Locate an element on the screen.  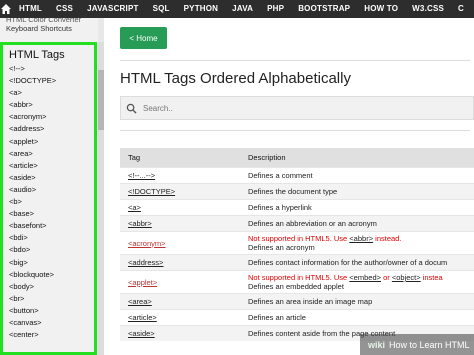
sidebar-top-links: HTML Color Converter Keyboard Shortcuts is located at coordinates (49, 30).